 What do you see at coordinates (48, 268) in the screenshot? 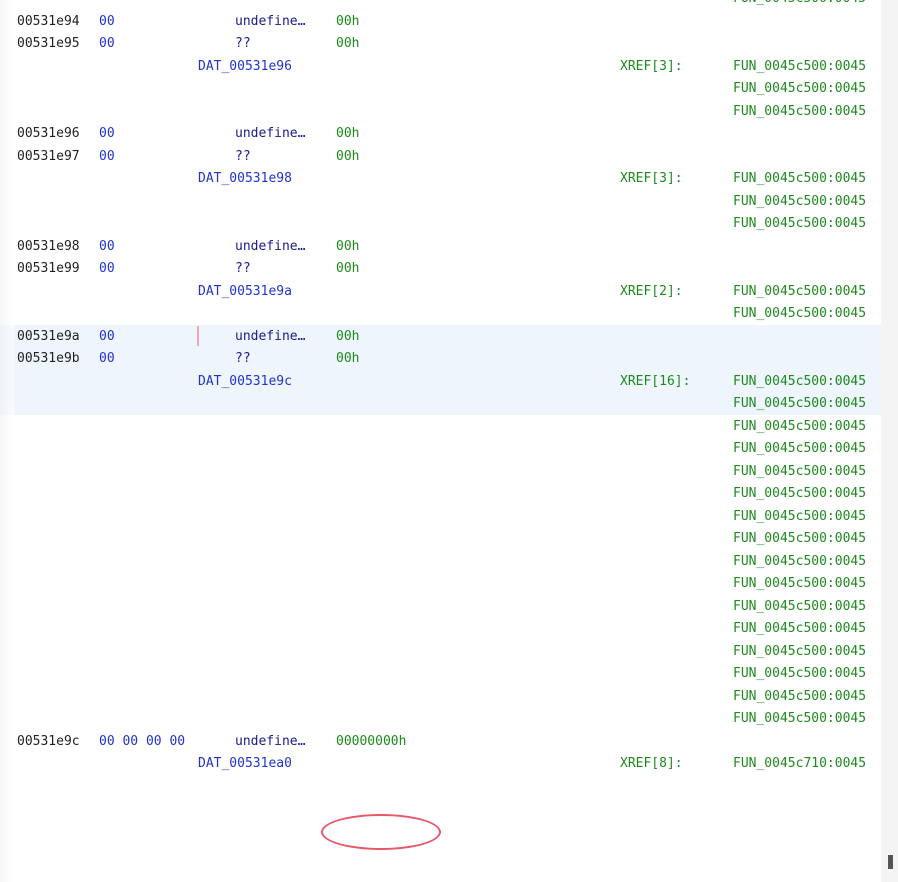
I see `address: 00531e99` at bounding box center [48, 268].